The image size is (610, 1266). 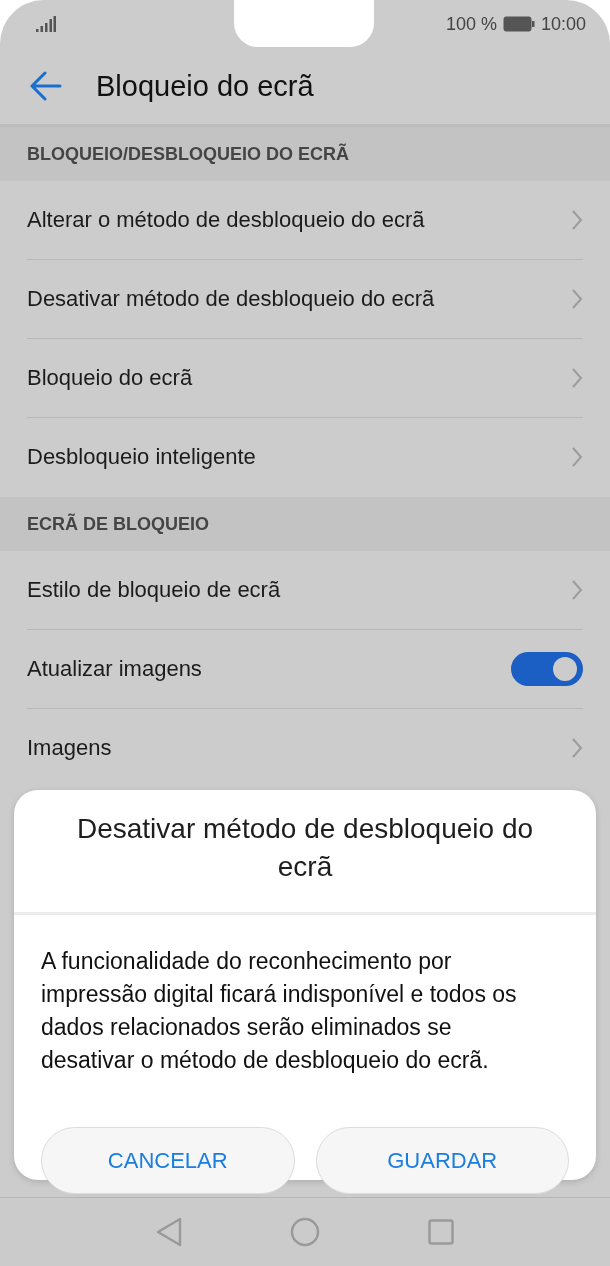 I want to click on battery-icon, so click(x=518, y=24).